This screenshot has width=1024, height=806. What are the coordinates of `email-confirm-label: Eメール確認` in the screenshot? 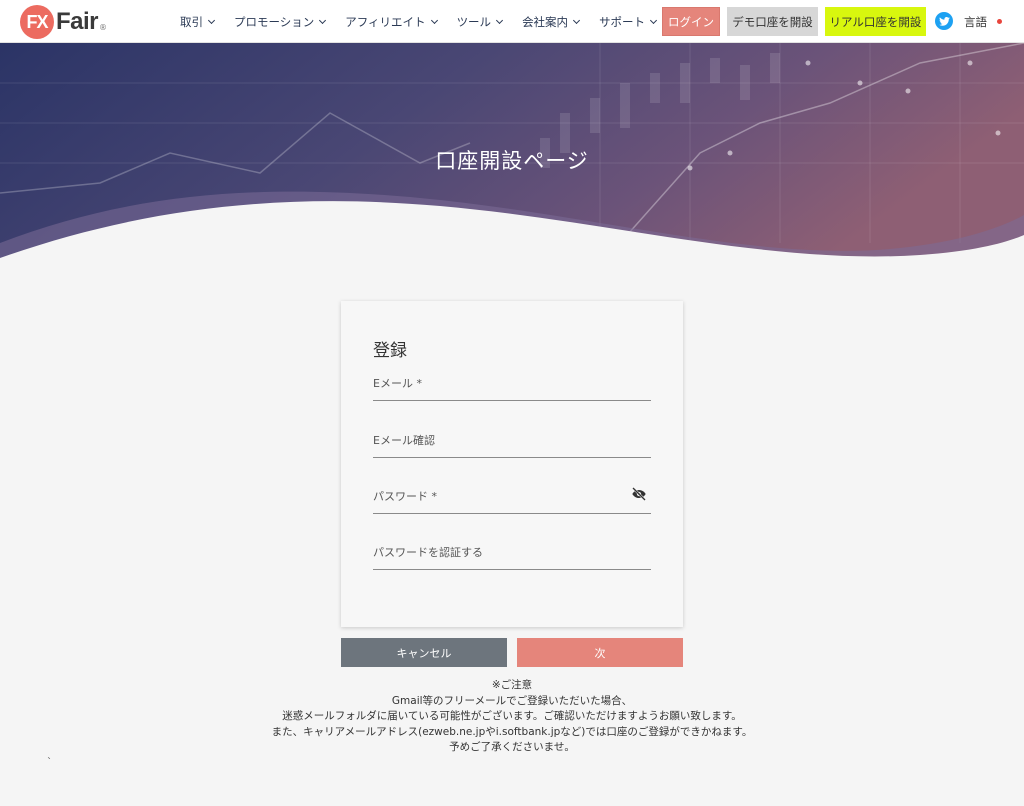 It's located at (404, 440).